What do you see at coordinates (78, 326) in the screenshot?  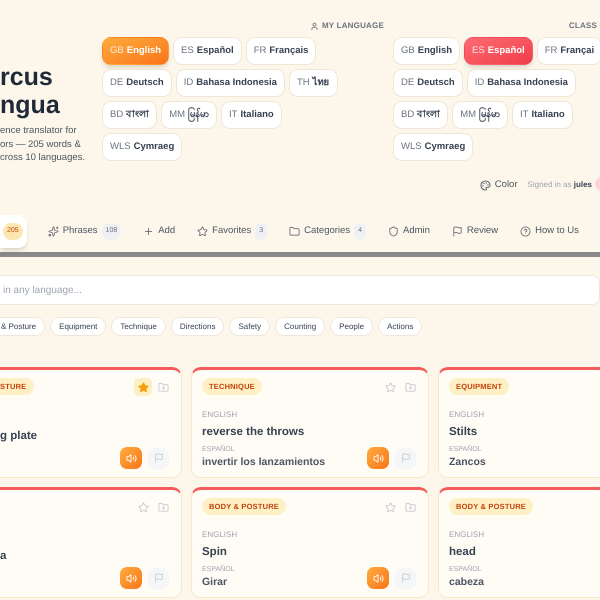 I see `filter-chip: Equipment` at bounding box center [78, 326].